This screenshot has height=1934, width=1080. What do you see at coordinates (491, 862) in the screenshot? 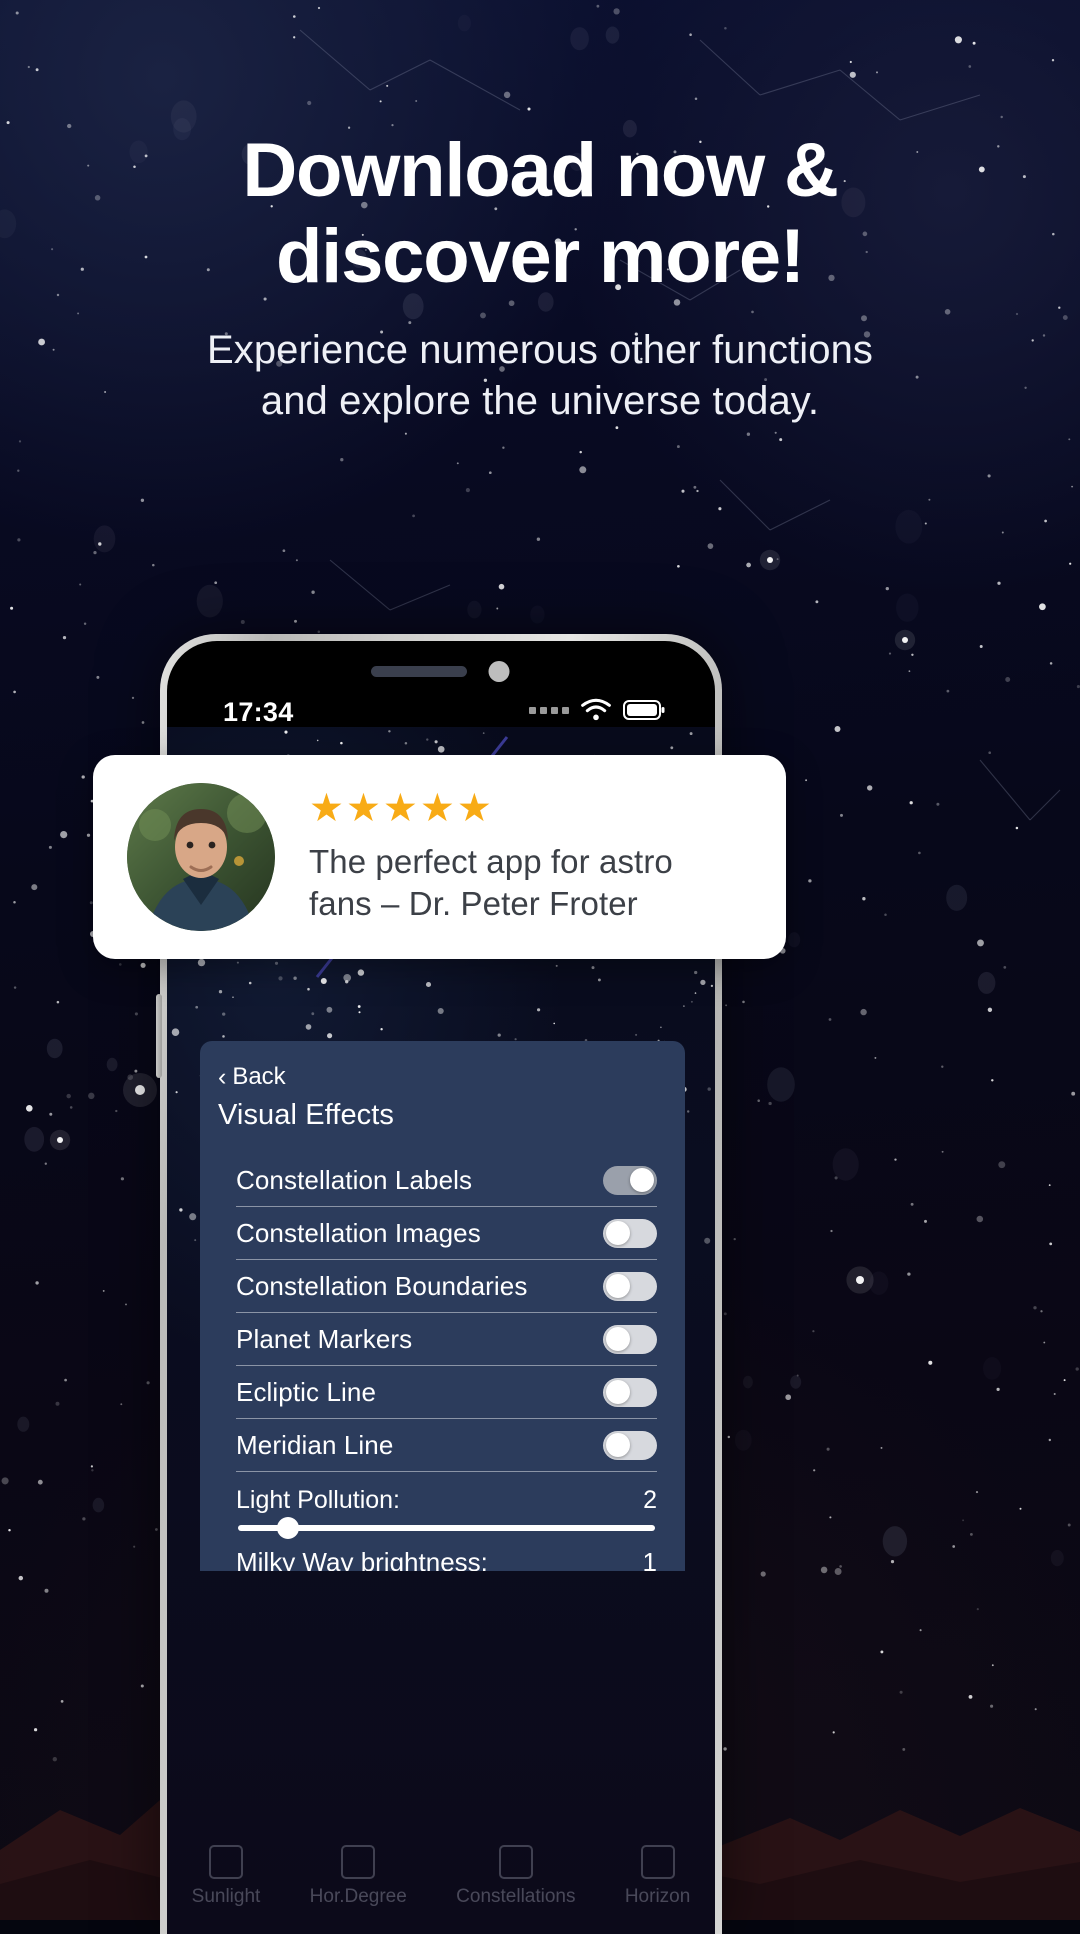
I see `review-text-line-1: The perfect app for astro` at bounding box center [491, 862].